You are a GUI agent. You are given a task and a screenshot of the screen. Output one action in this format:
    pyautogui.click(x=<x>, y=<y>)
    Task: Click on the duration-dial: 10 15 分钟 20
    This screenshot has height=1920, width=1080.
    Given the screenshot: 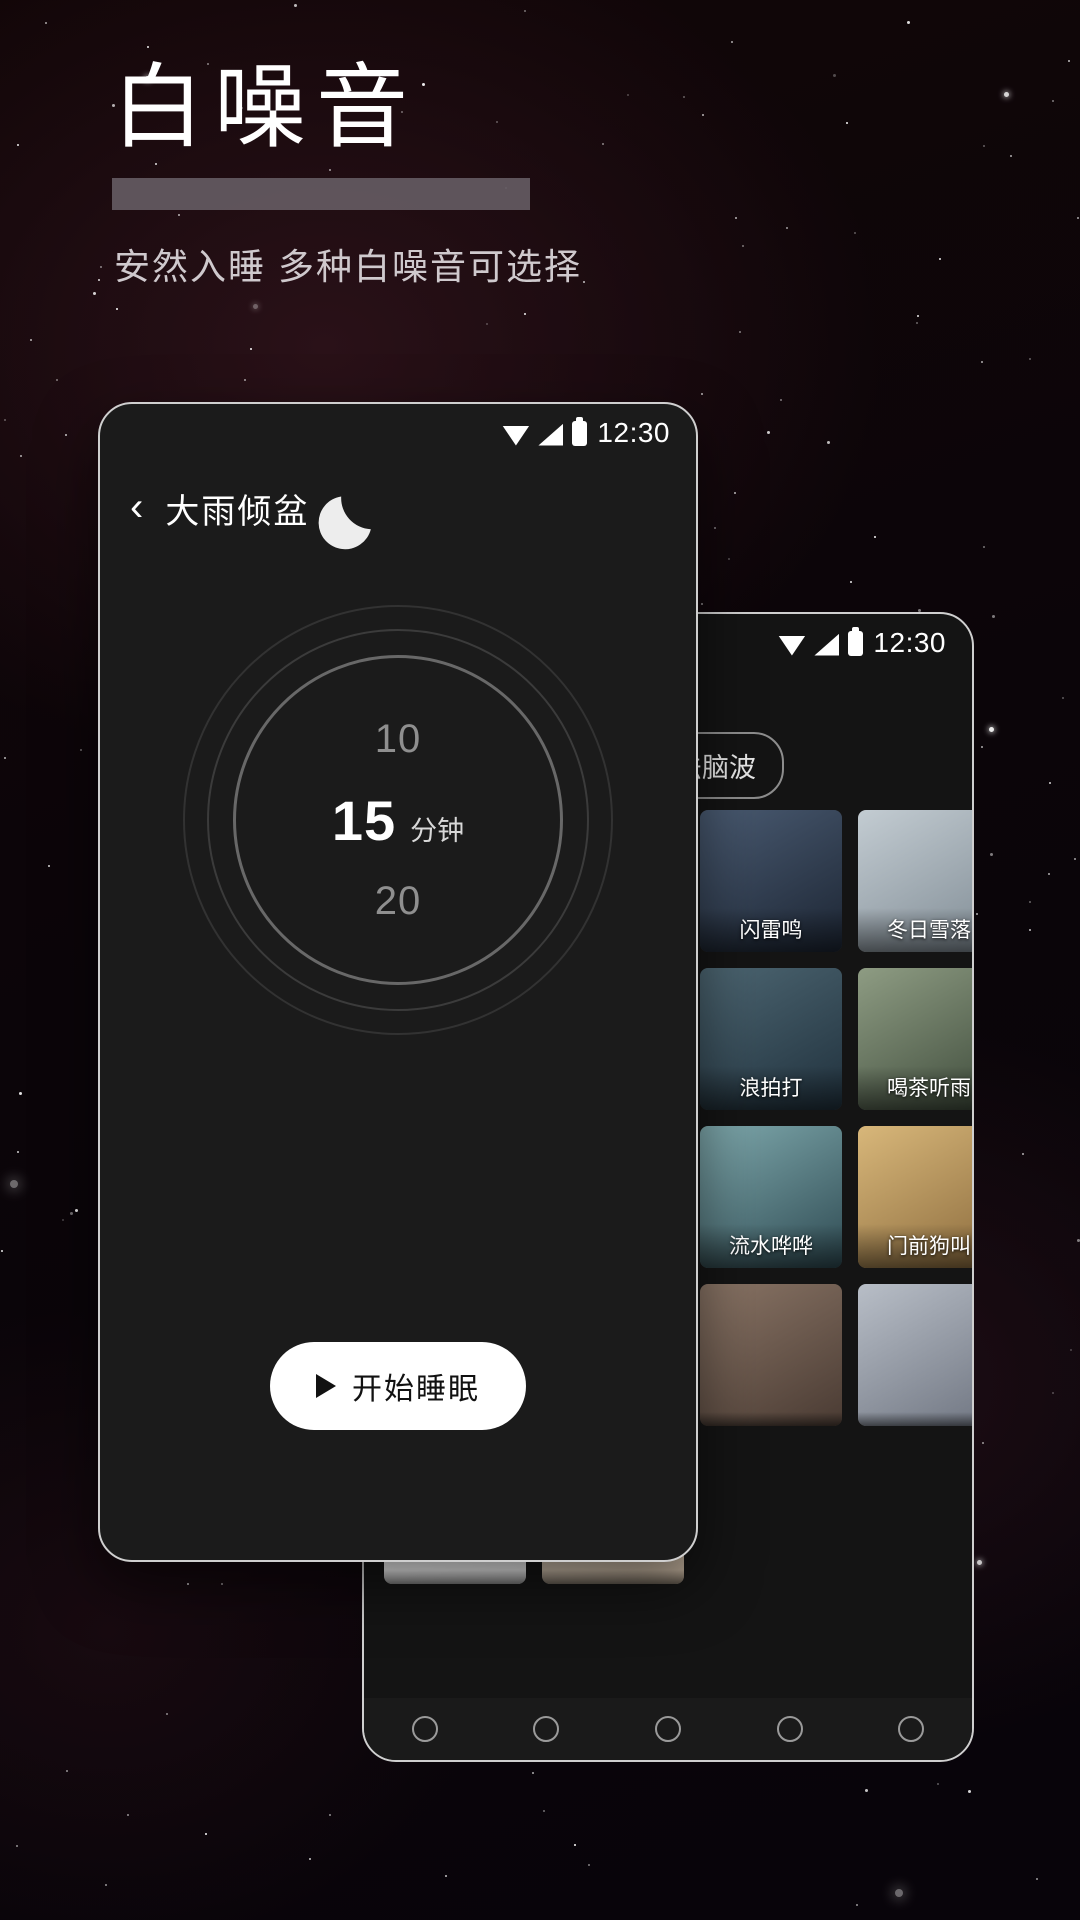 What is the action you would take?
    pyautogui.click(x=398, y=820)
    